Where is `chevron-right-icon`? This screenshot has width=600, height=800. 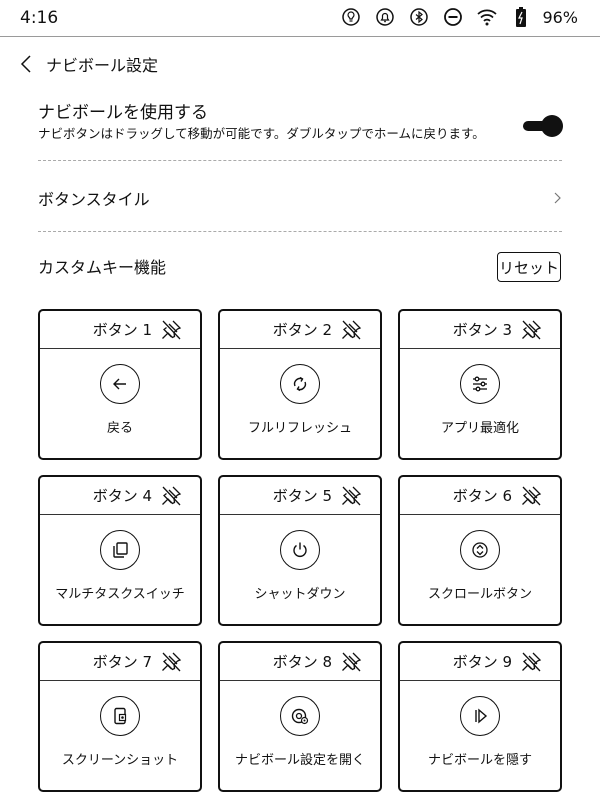 chevron-right-icon is located at coordinates (557, 197).